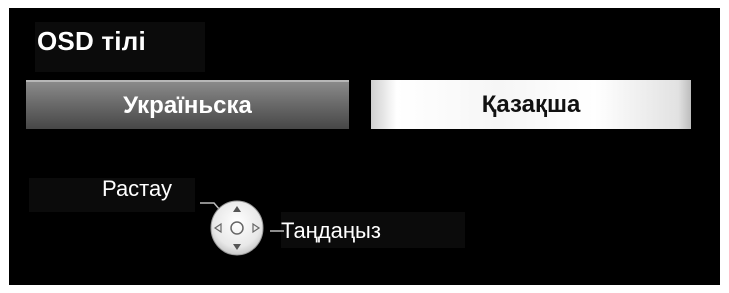  I want to click on option-label: Україньска, so click(187, 105).